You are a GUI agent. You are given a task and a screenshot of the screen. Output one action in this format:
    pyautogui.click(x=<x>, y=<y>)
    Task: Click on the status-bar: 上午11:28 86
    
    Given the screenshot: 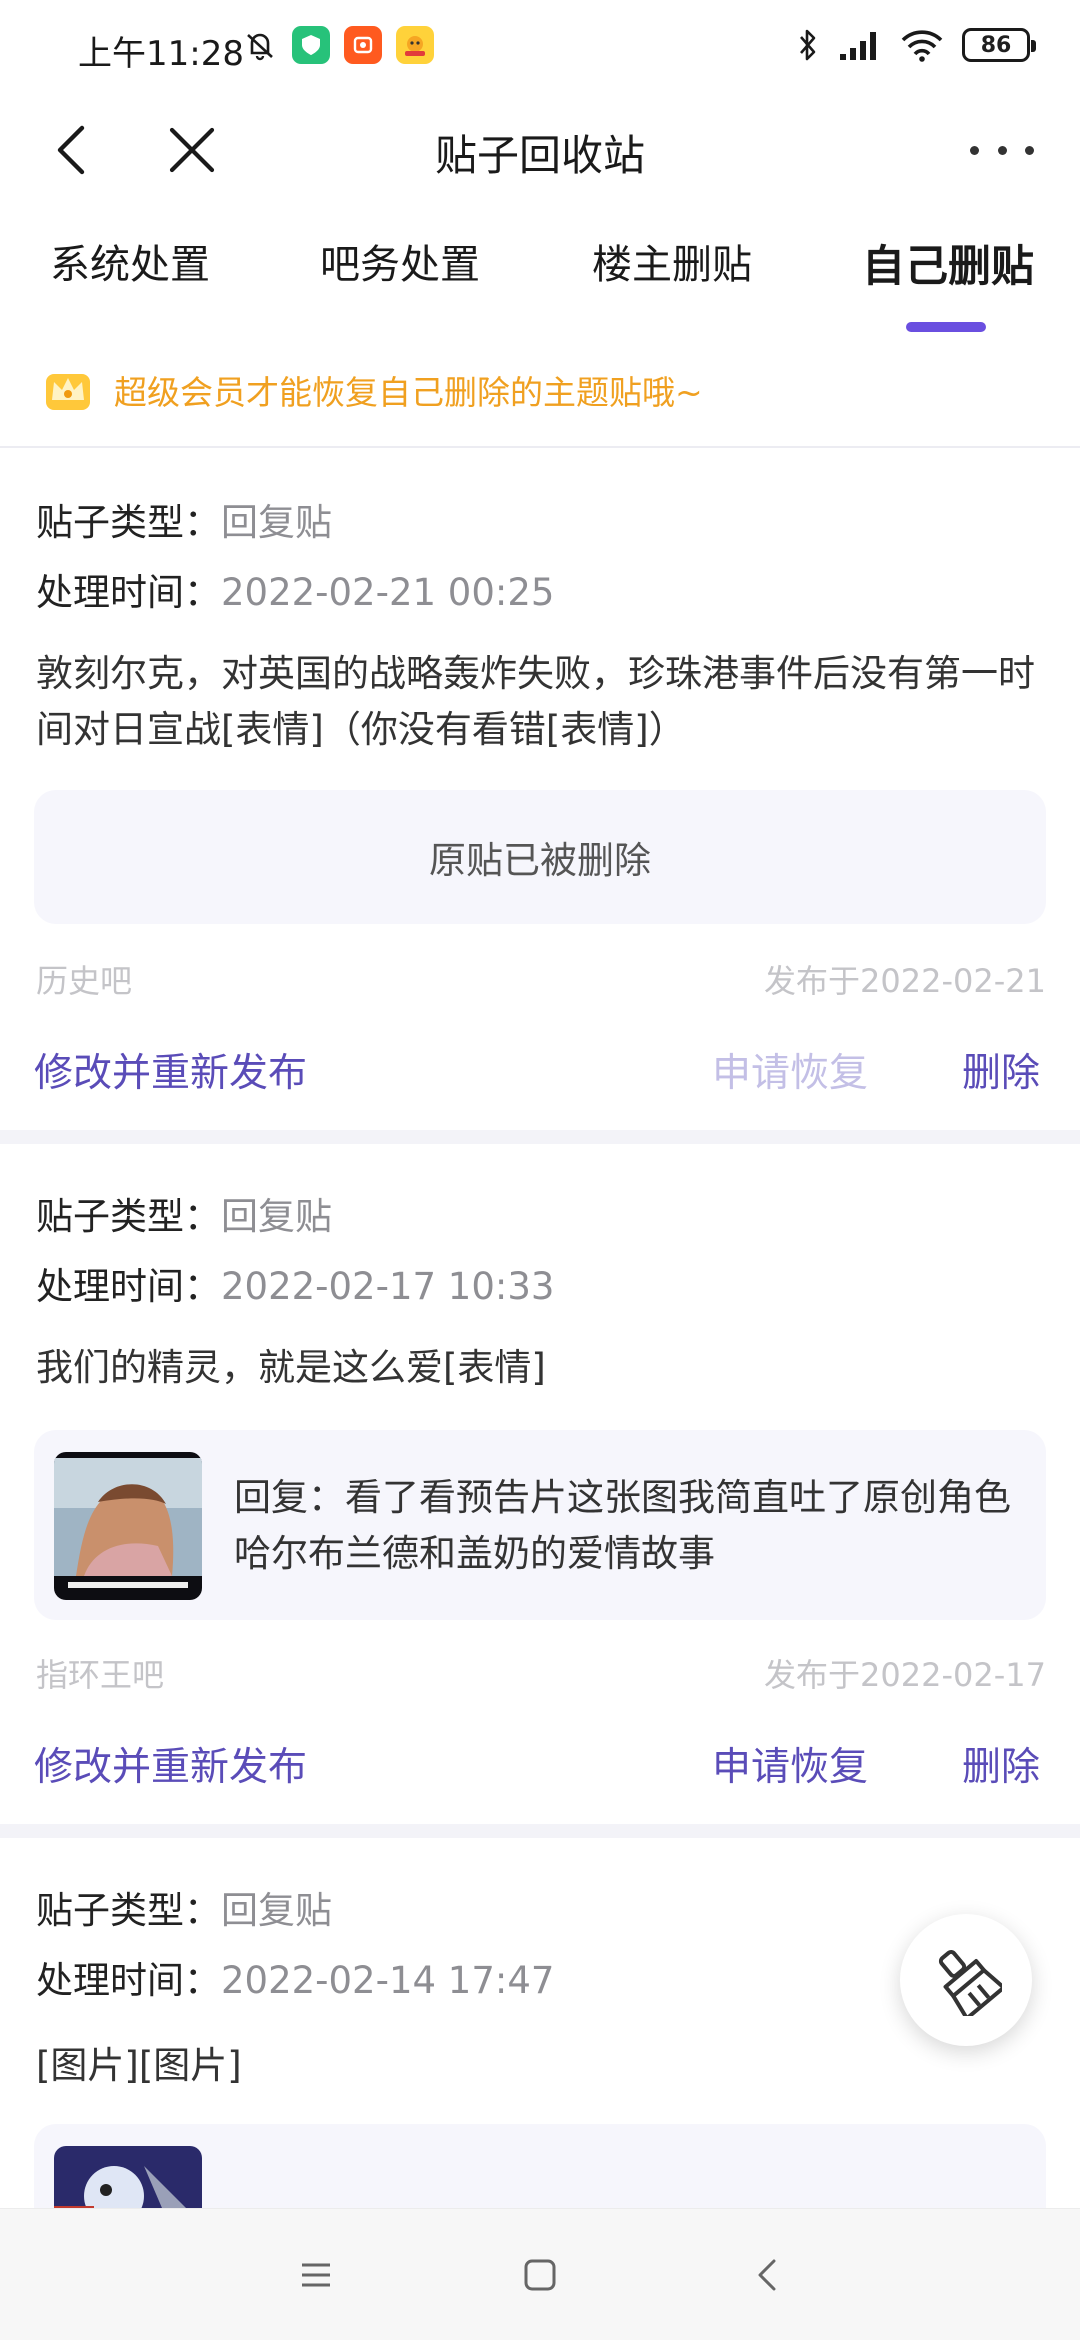 What is the action you would take?
    pyautogui.click(x=540, y=50)
    